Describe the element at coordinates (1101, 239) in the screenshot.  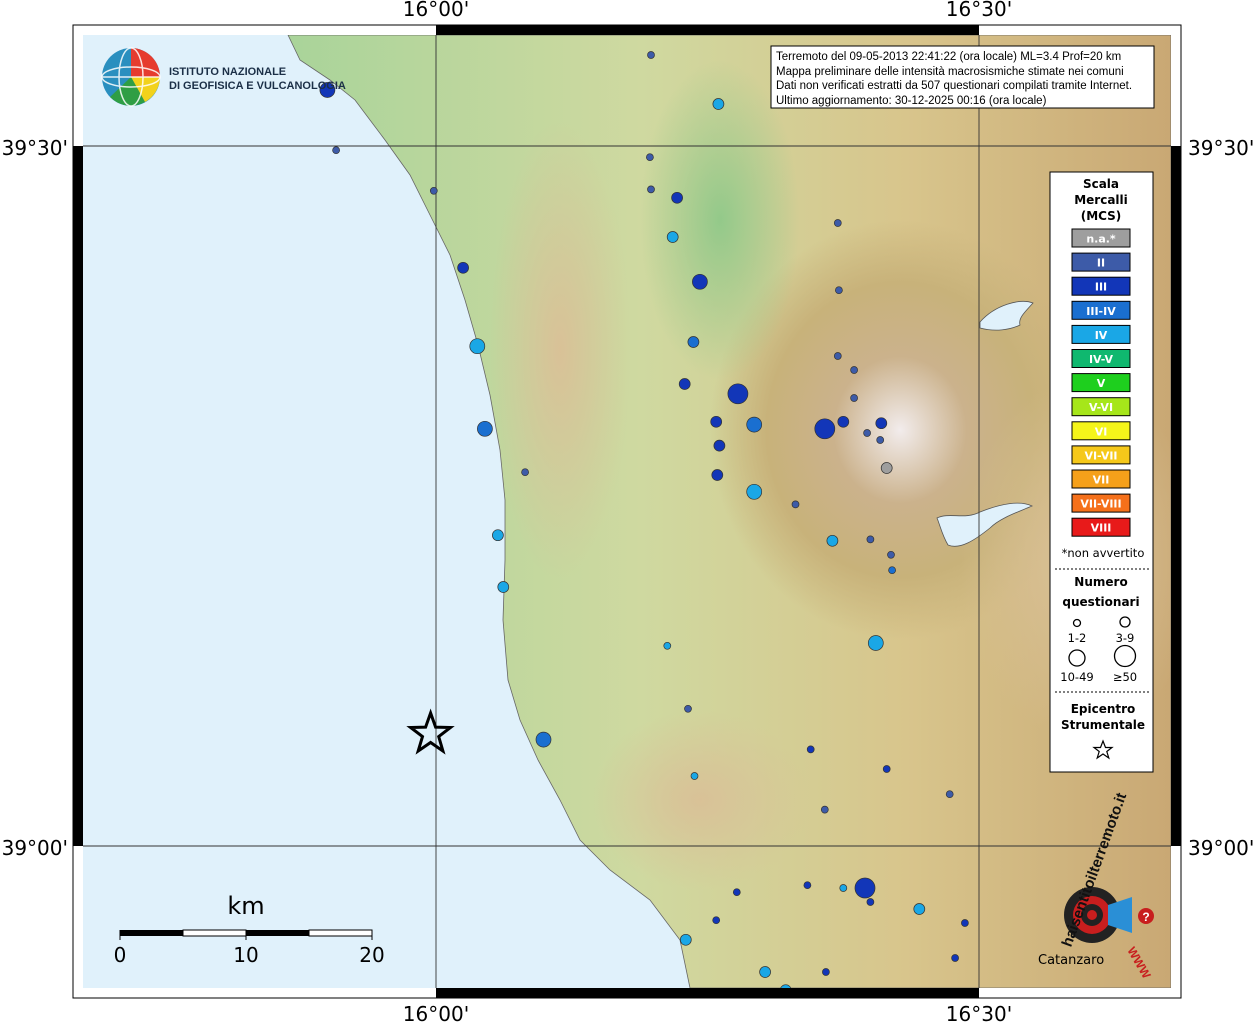
I see `legend-label-0: n.a.*` at that location.